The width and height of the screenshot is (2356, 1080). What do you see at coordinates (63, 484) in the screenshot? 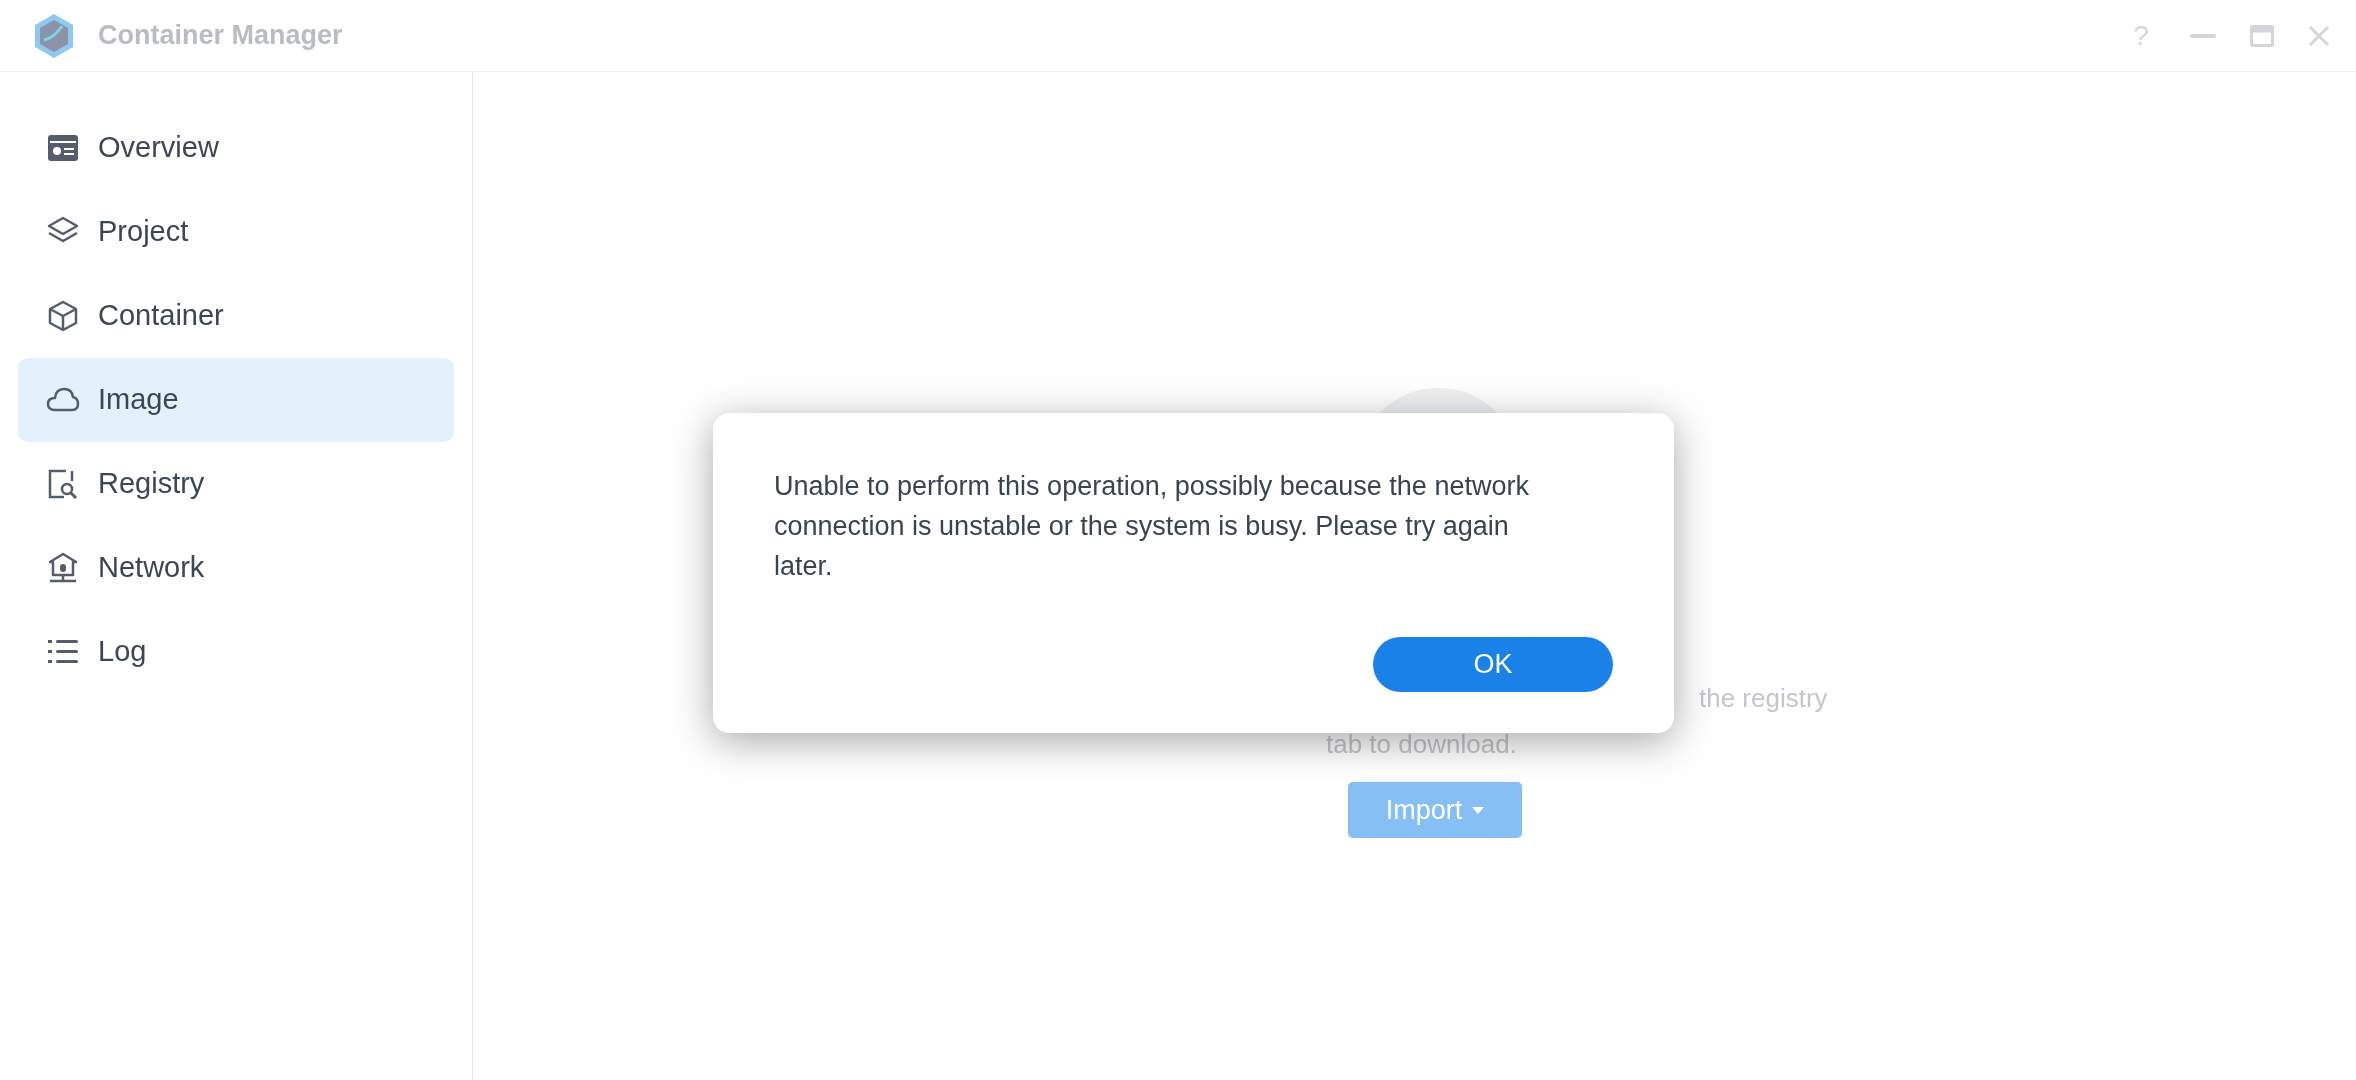
I see `magnifier-page-icon` at bounding box center [63, 484].